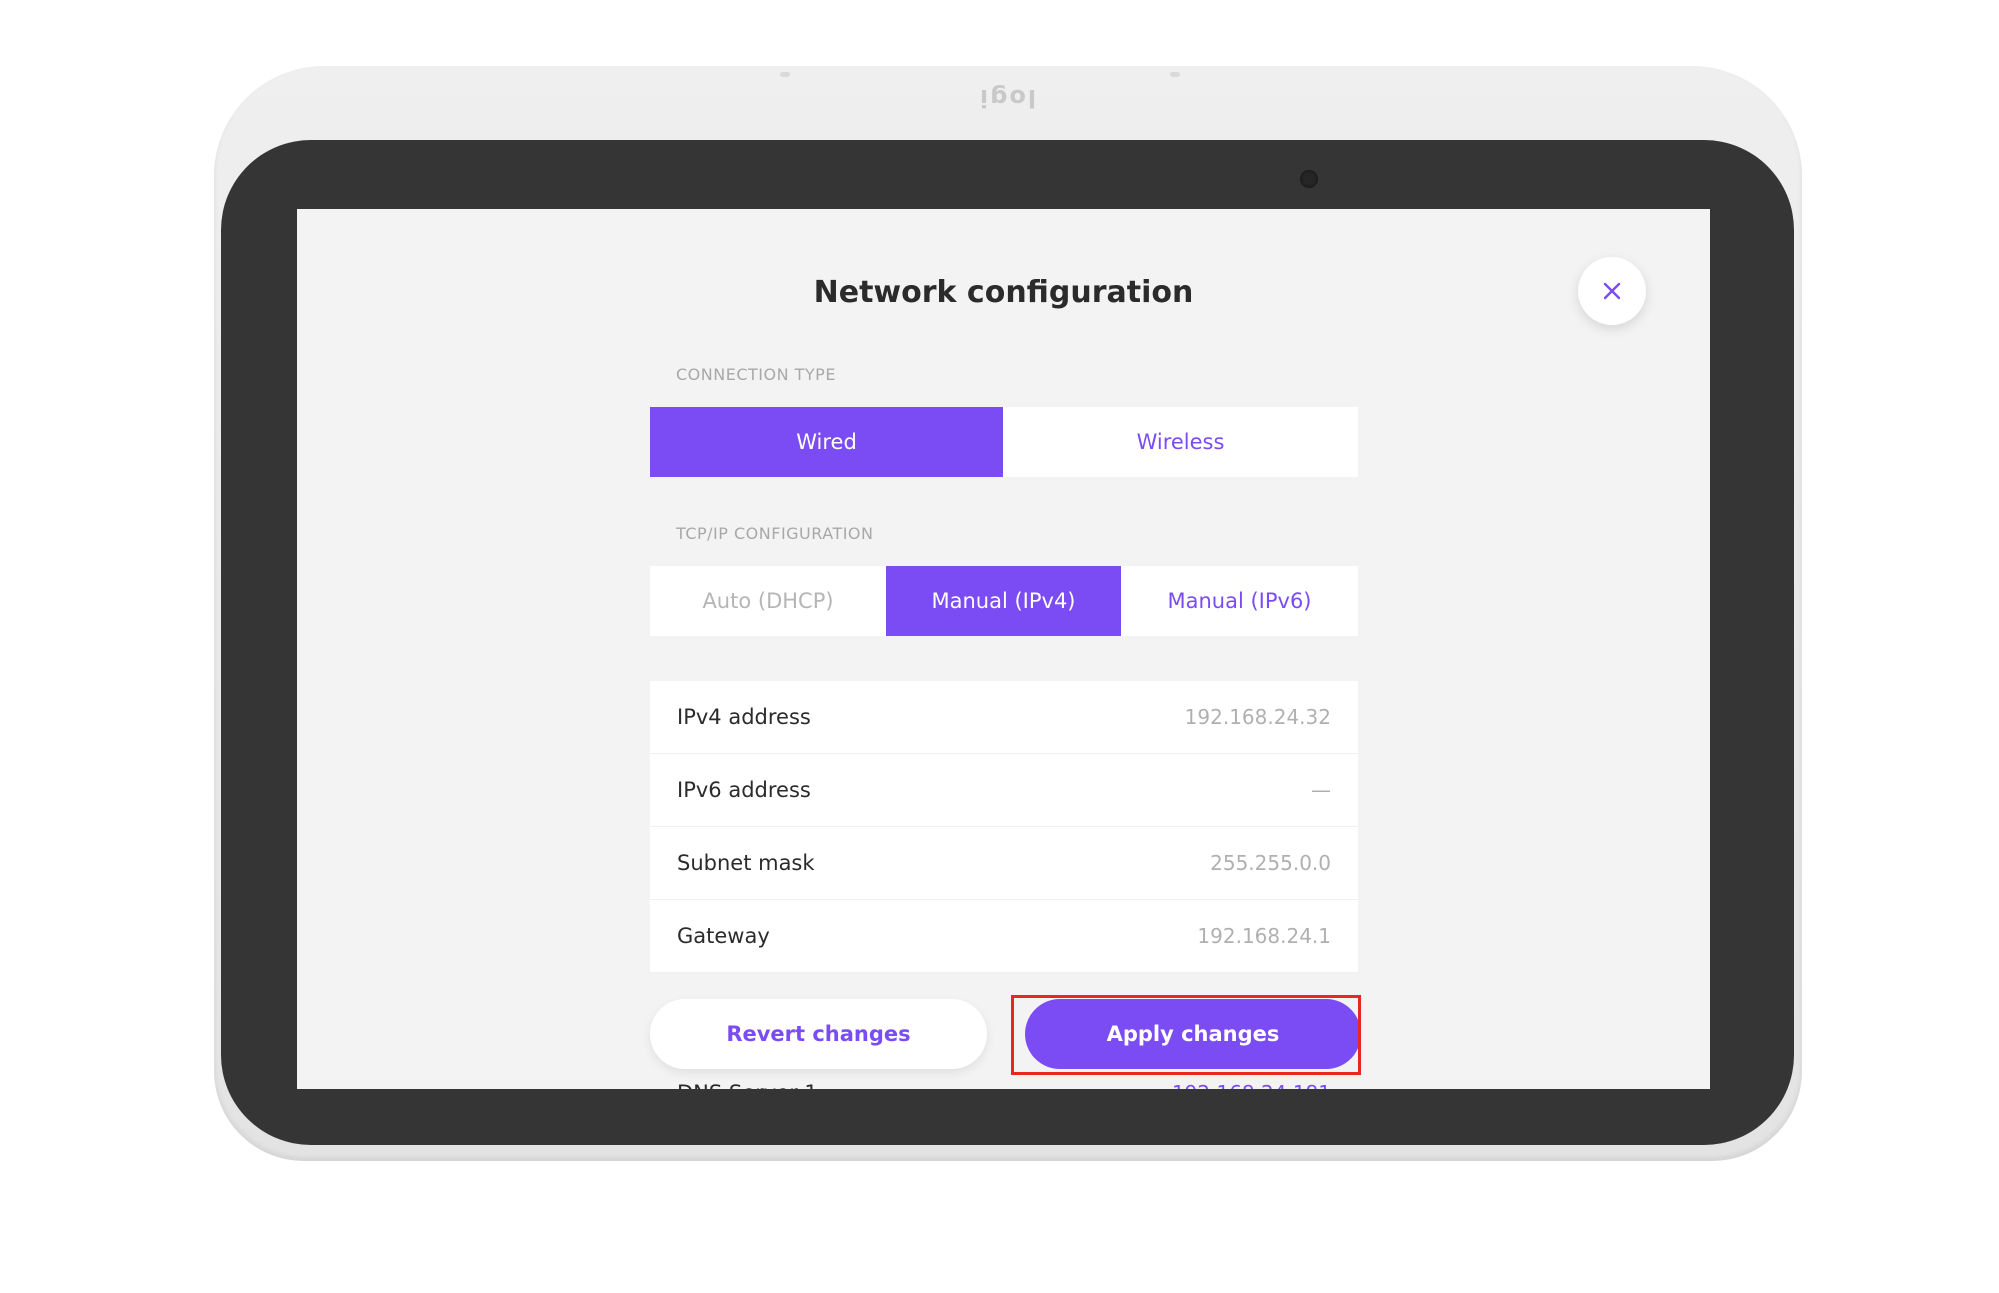 This screenshot has height=1293, width=1999. What do you see at coordinates (744, 717) in the screenshot?
I see `field-label: IPv4 address` at bounding box center [744, 717].